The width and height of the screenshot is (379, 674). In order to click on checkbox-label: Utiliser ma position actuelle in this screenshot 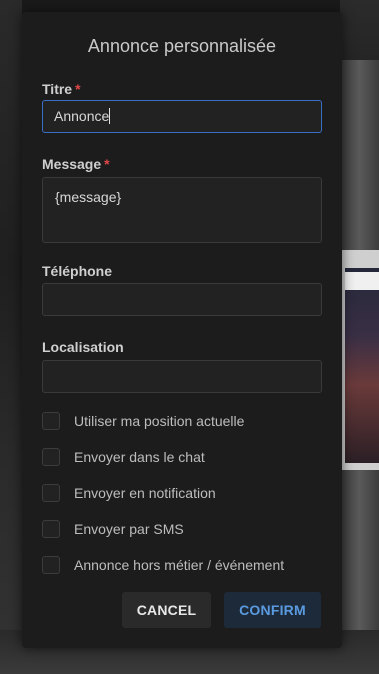, I will do `click(159, 421)`.